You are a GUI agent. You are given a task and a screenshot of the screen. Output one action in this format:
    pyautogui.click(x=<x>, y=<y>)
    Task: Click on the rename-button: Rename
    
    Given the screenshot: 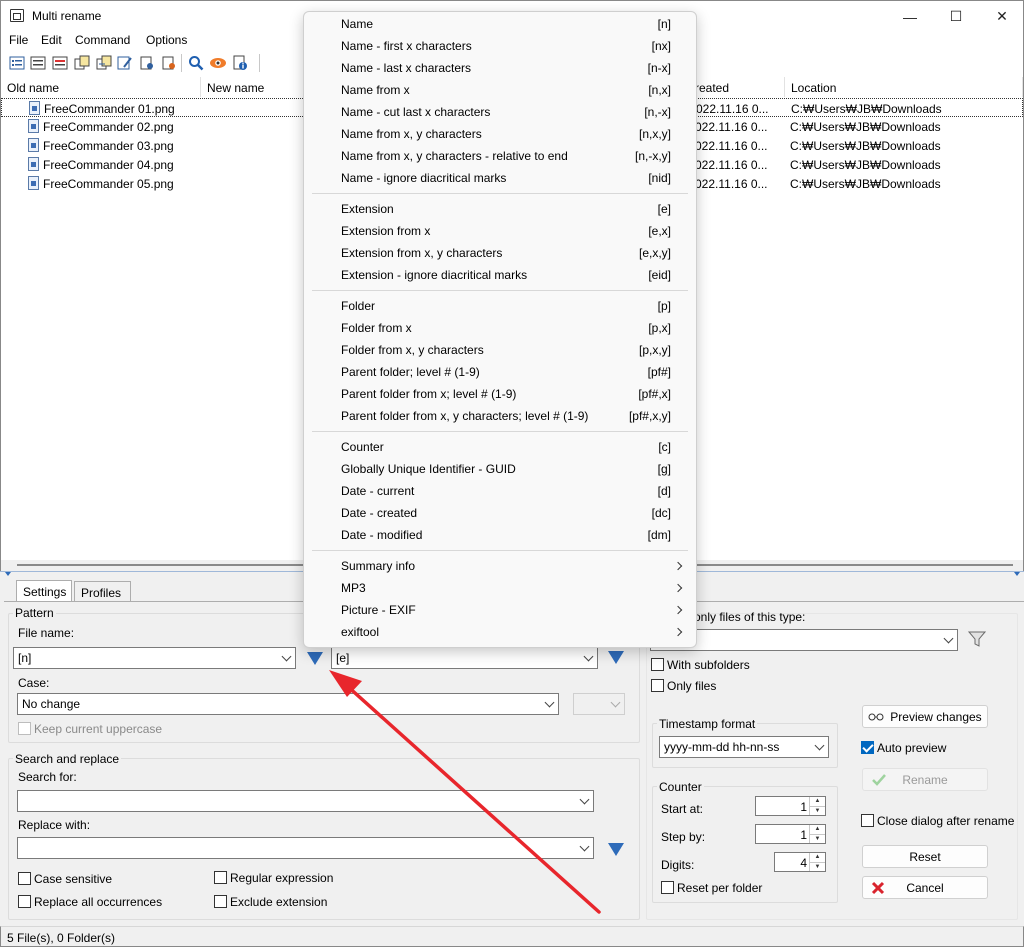 What is the action you would take?
    pyautogui.click(x=925, y=779)
    